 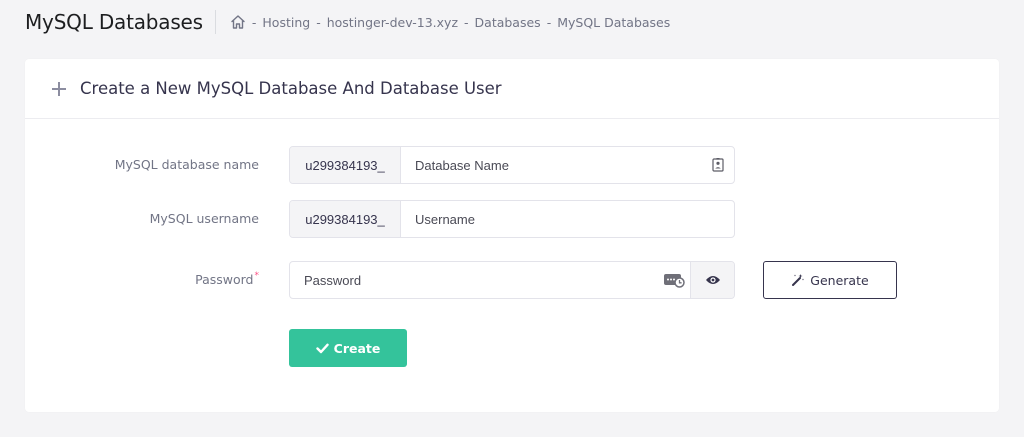 I want to click on password-label: Password*, so click(x=149, y=280).